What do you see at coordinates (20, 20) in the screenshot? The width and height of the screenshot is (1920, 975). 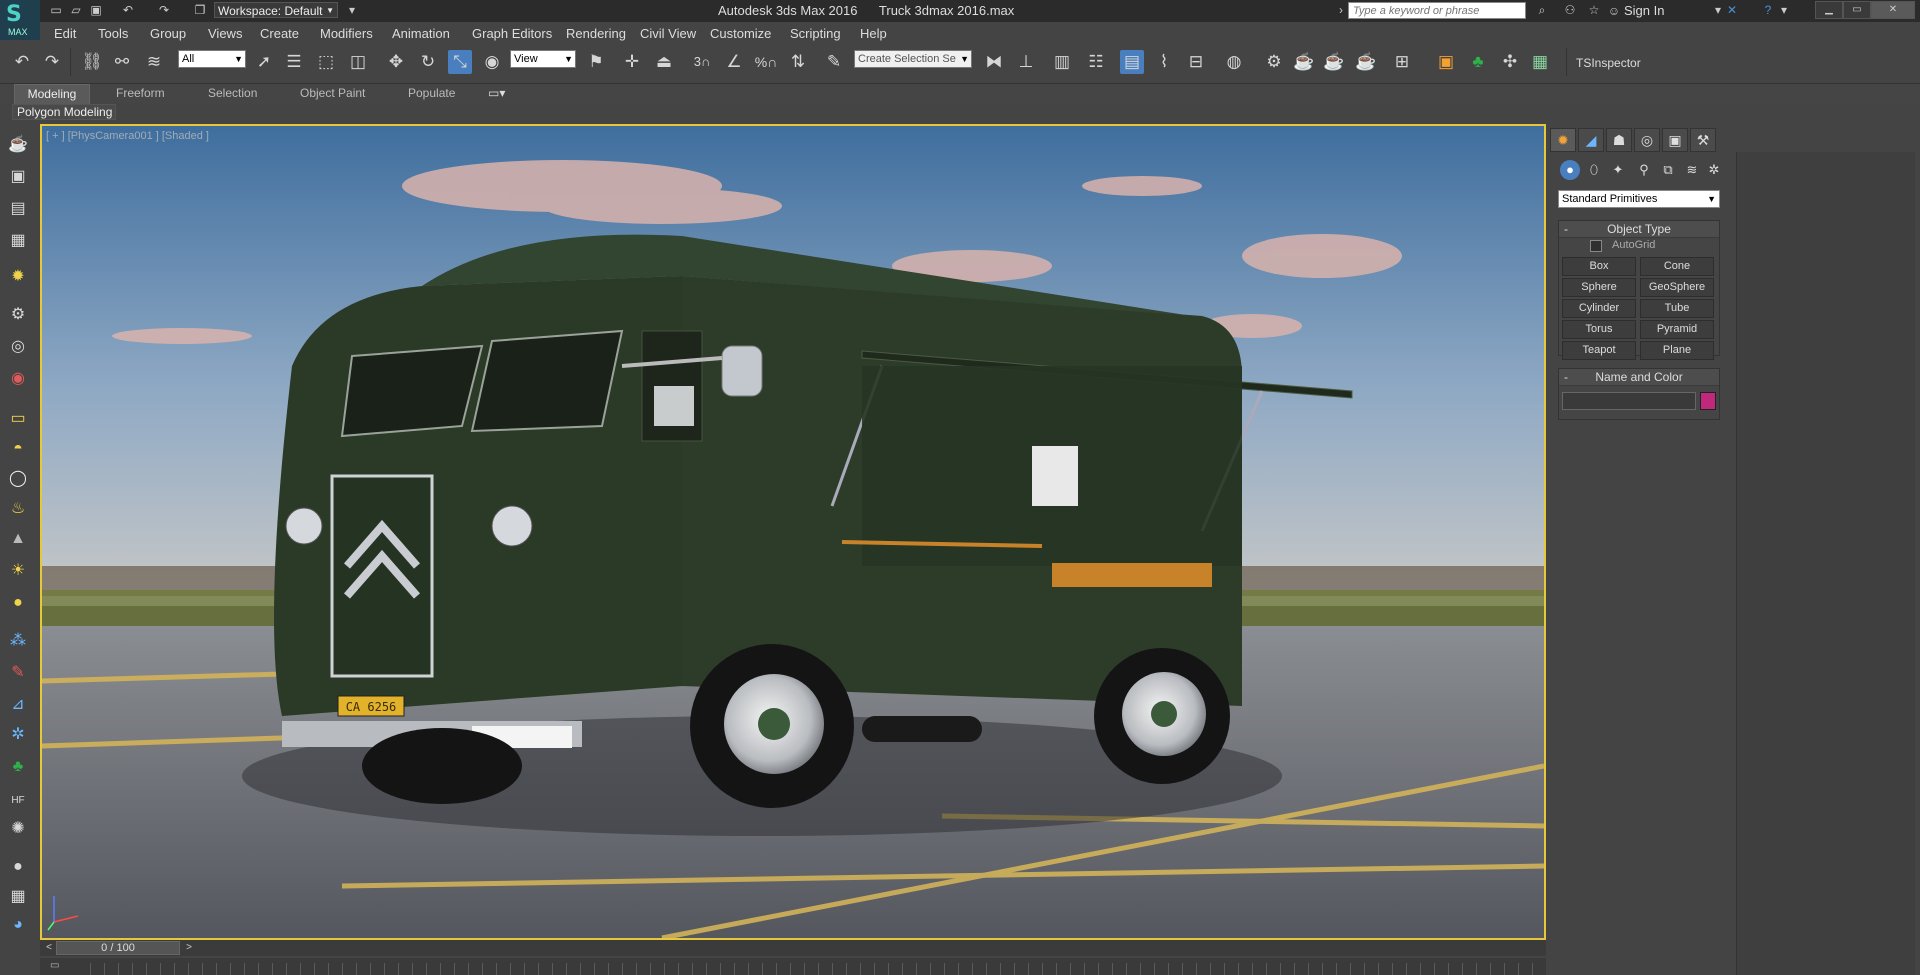 I see `application-menu-button: S MAX` at bounding box center [20, 20].